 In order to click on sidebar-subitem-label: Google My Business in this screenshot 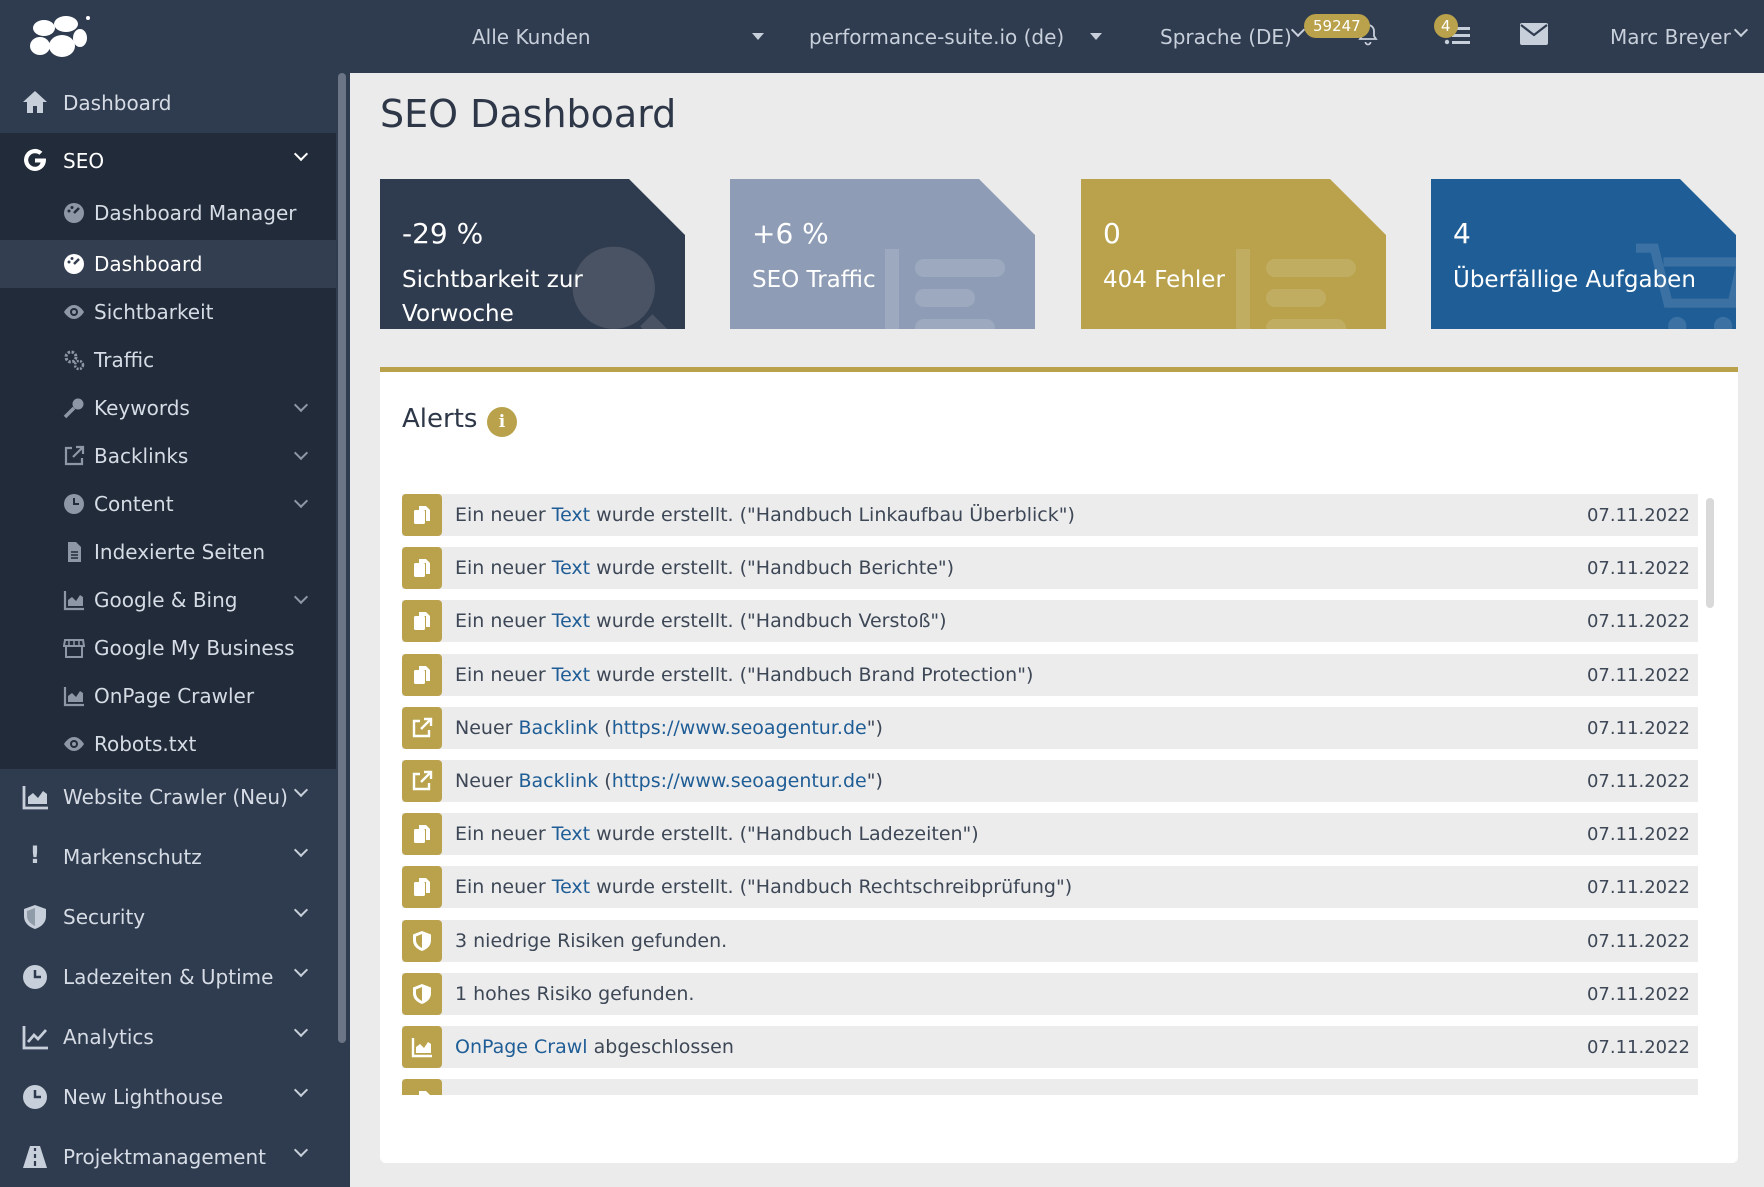, I will do `click(194, 648)`.